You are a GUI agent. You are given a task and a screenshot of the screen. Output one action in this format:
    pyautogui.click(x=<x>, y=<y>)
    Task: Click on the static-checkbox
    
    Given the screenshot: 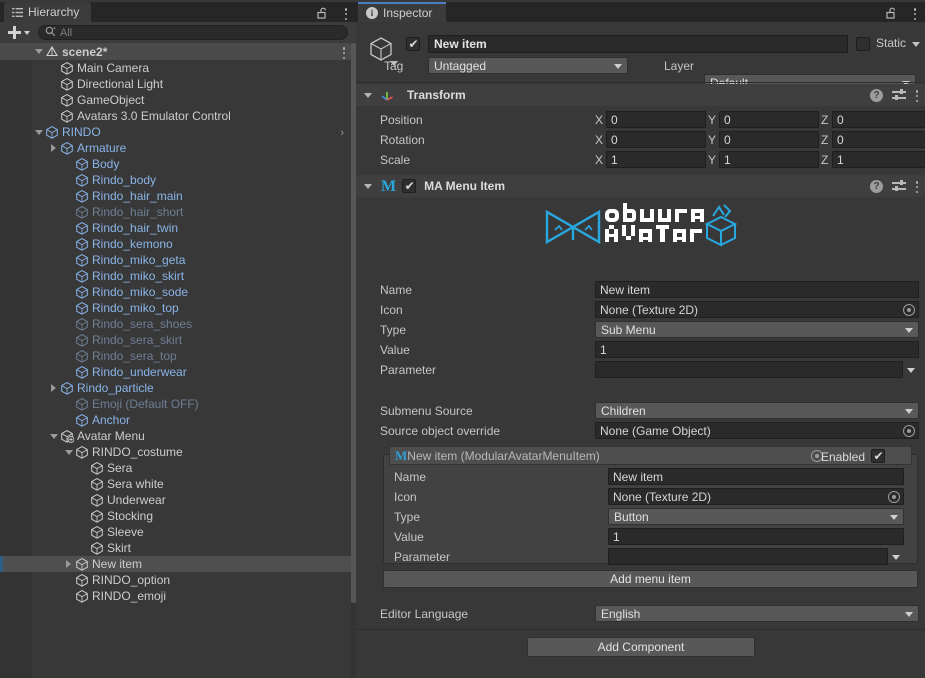 What is the action you would take?
    pyautogui.click(x=863, y=44)
    